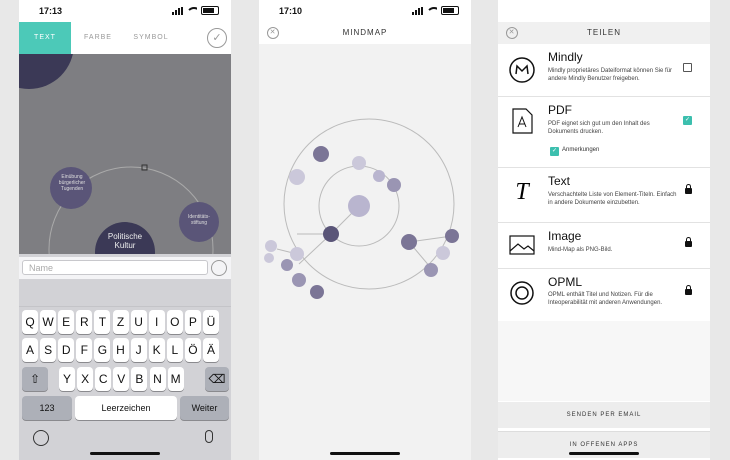 This screenshot has height=460, width=730. What do you see at coordinates (85, 379) in the screenshot?
I see `key-x: X` at bounding box center [85, 379].